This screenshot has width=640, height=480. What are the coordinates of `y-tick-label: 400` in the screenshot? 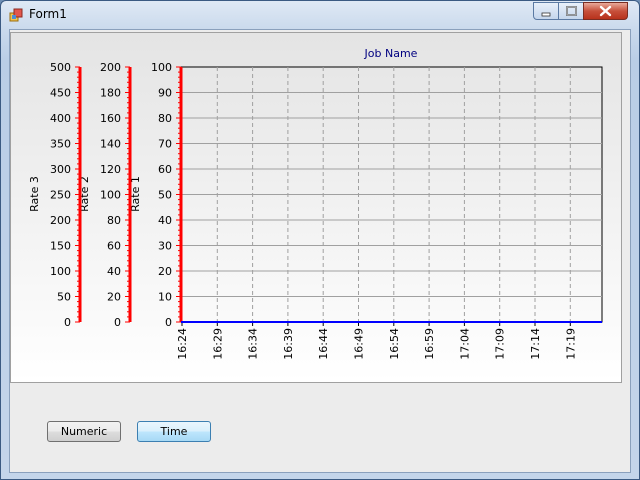 It's located at (60, 118).